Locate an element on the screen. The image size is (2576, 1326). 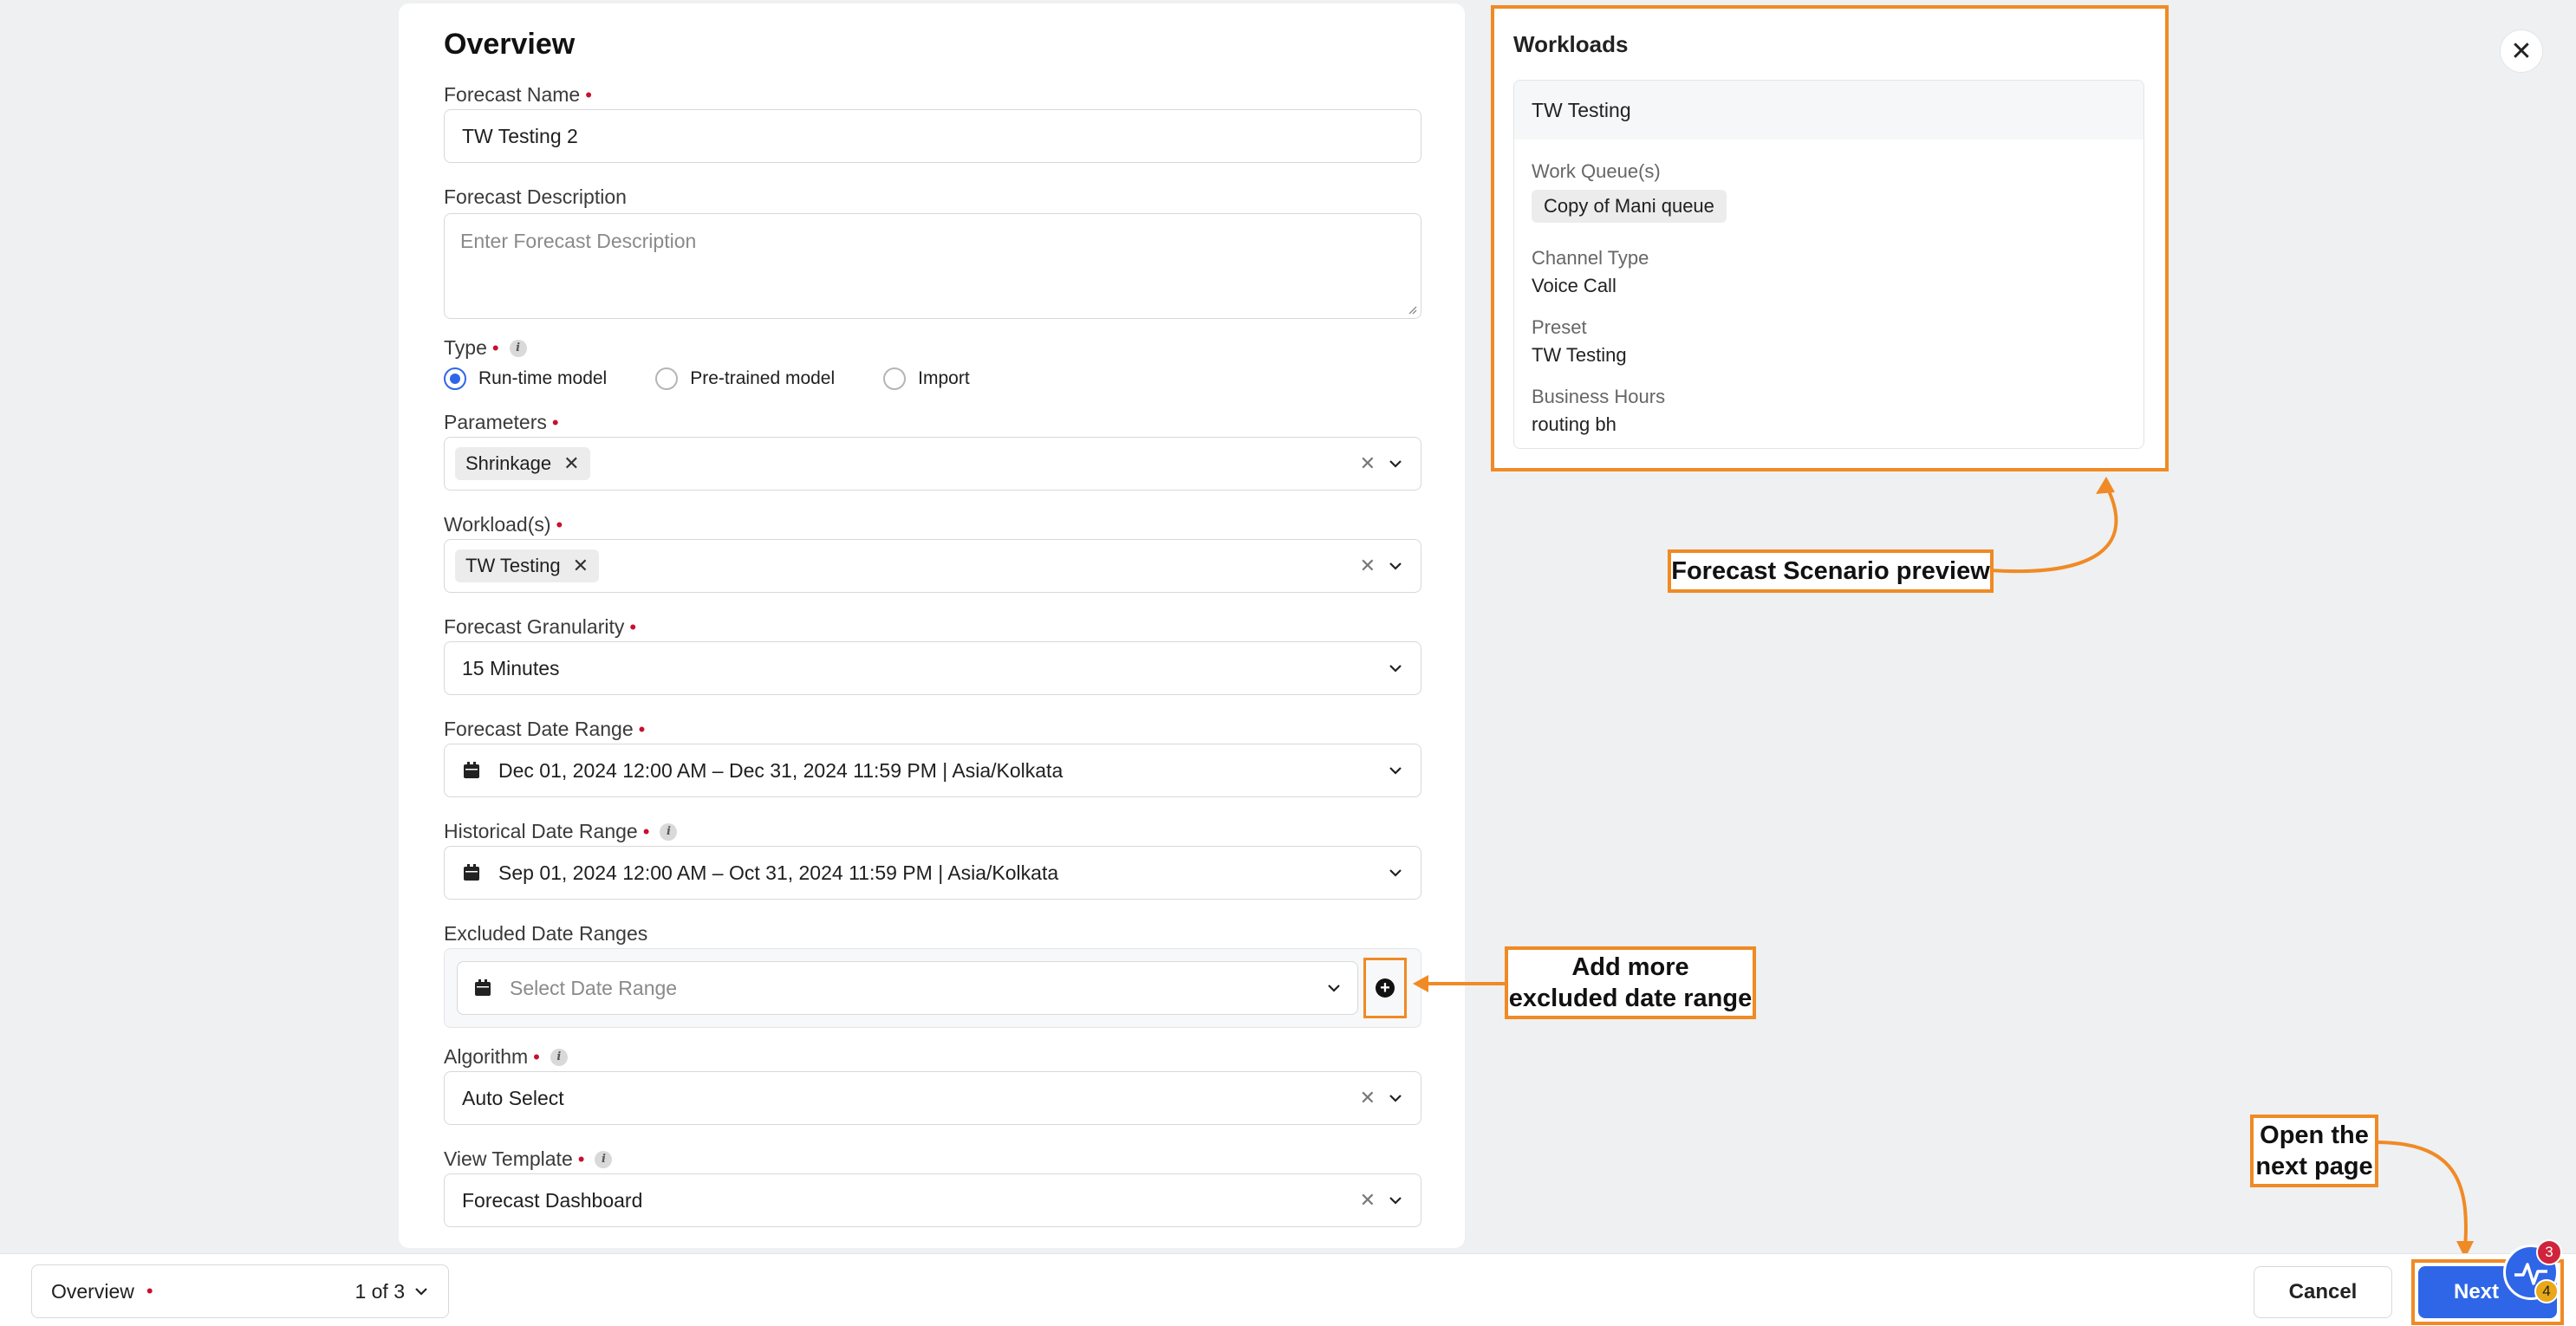
arrow-preview is located at coordinates (2053, 529).